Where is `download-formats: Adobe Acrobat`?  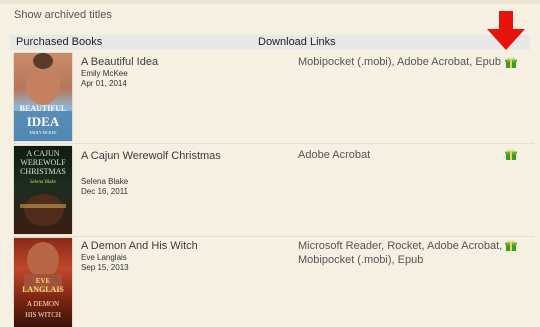 download-formats: Adobe Acrobat is located at coordinates (403, 155).